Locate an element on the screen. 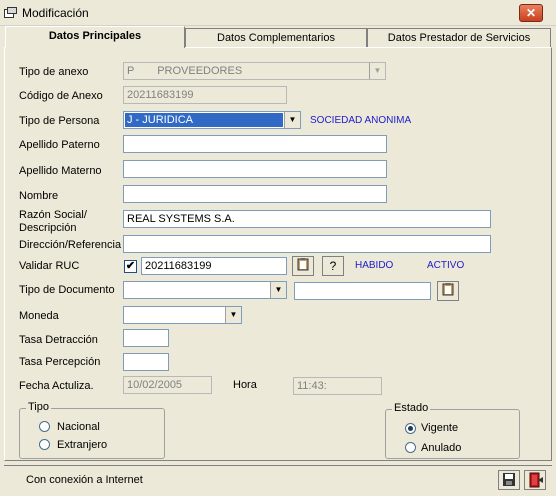  hora-label: Hora is located at coordinates (245, 385).